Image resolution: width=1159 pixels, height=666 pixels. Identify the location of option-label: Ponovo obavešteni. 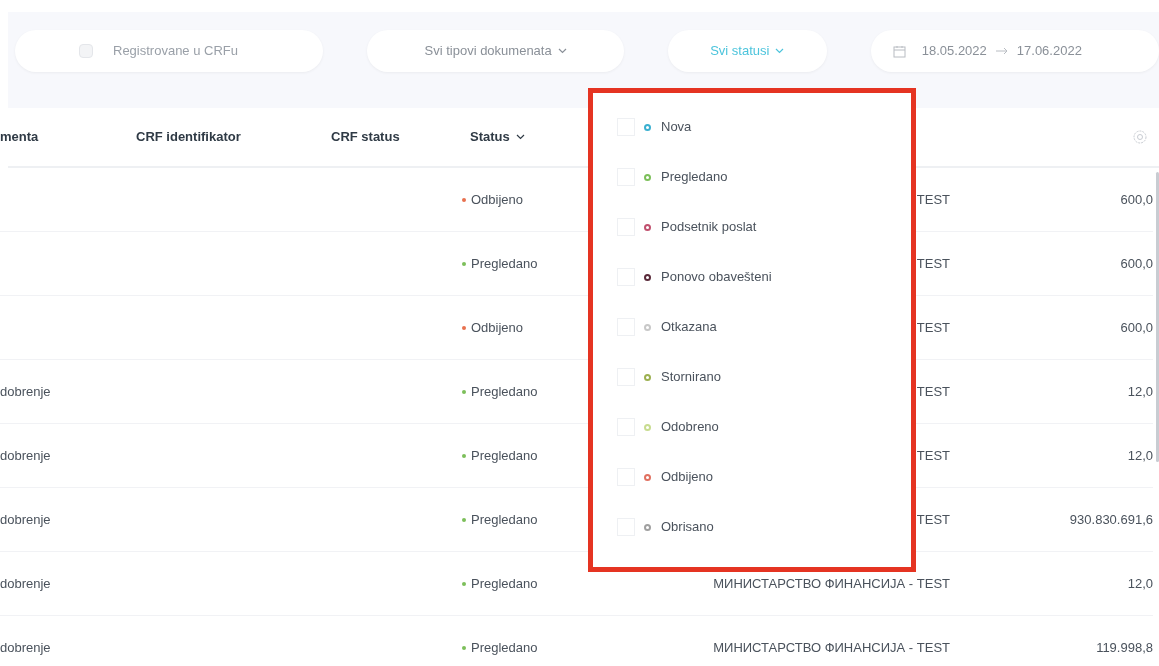
(716, 277).